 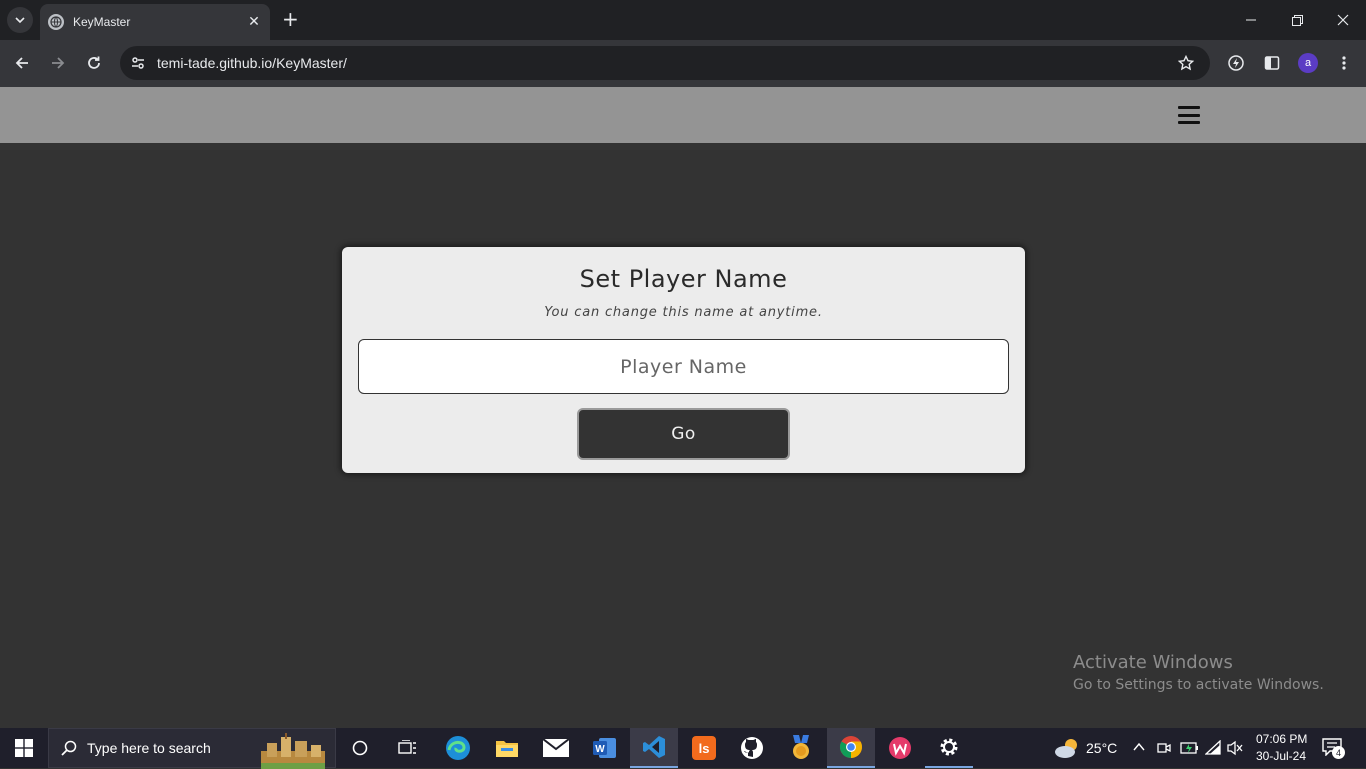 I want to click on site-header, so click(x=683, y=115).